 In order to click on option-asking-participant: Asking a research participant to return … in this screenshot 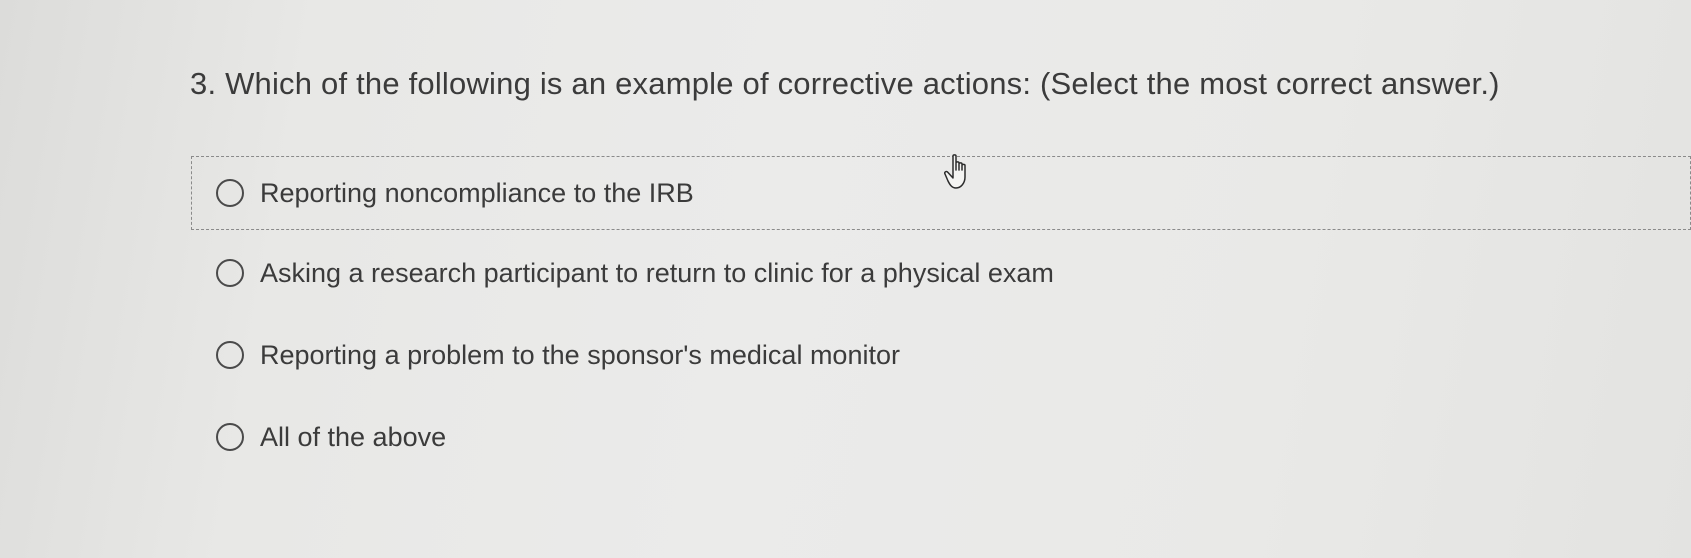, I will do `click(622, 273)`.